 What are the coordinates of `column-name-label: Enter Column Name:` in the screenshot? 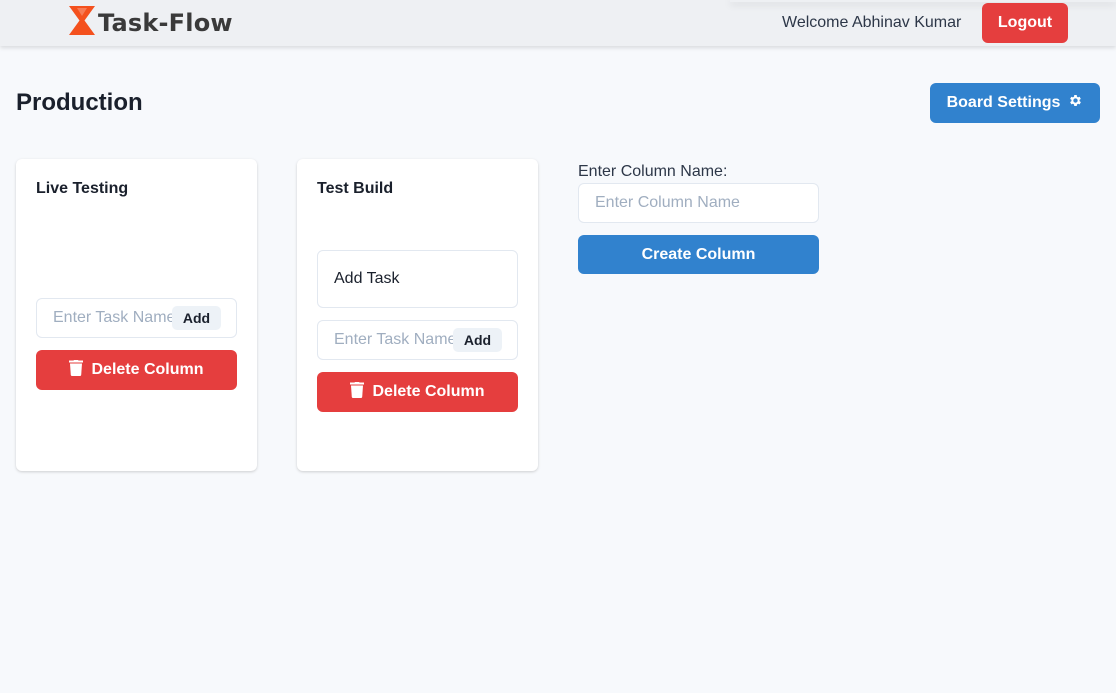 It's located at (653, 171).